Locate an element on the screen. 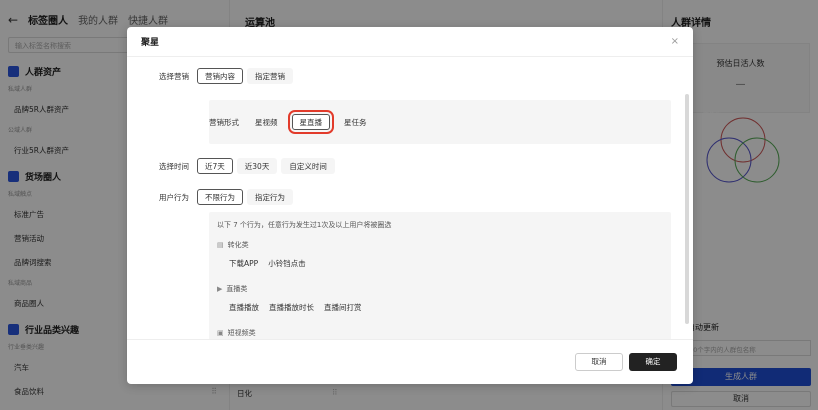  category-label: 转化类 is located at coordinates (238, 245).